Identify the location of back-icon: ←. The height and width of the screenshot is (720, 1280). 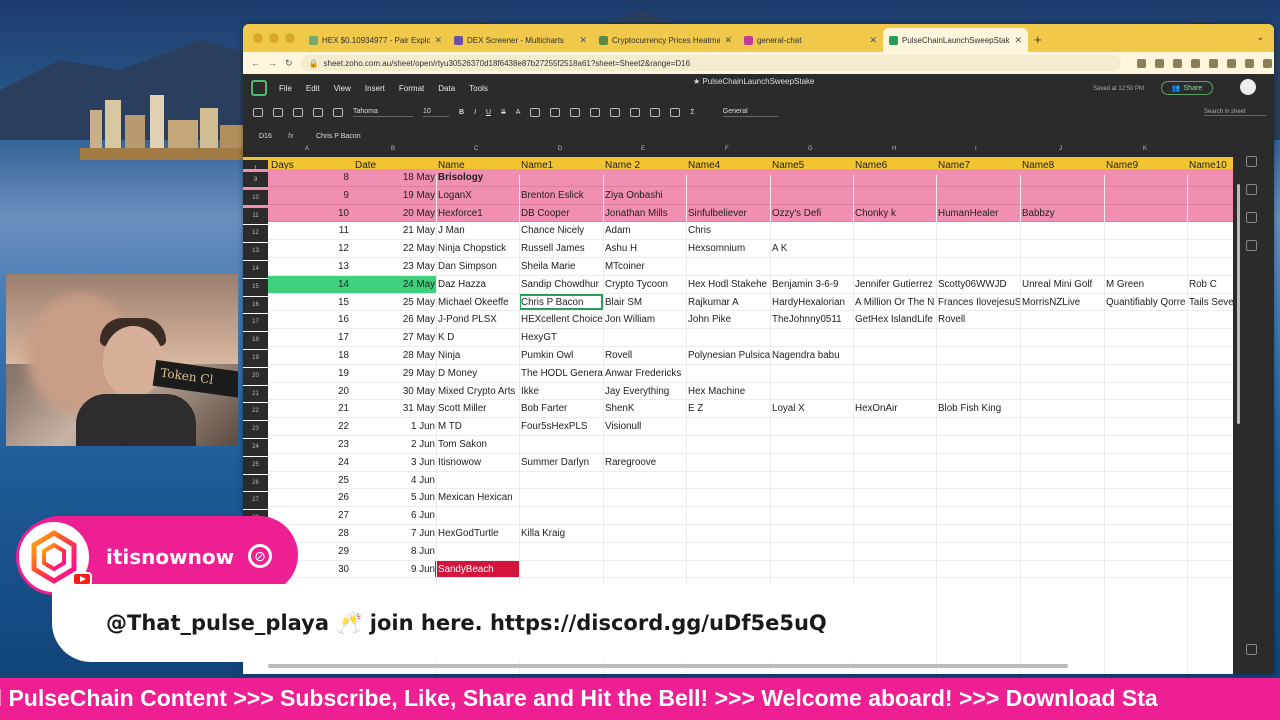
(255, 63).